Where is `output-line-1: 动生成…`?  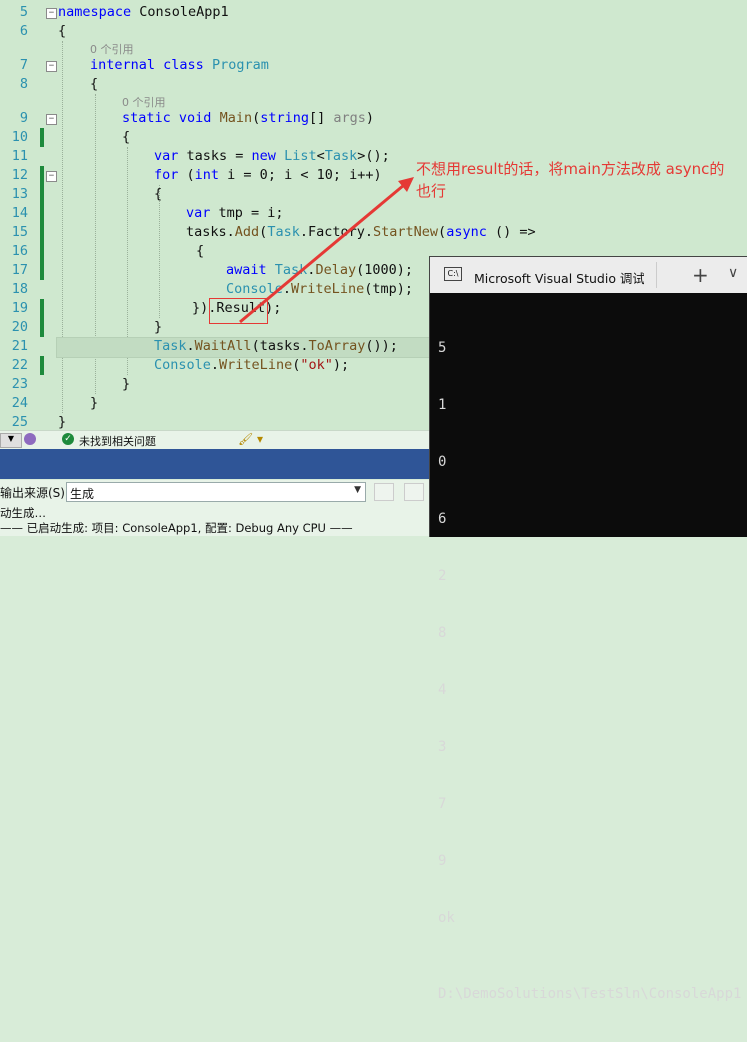 output-line-1: 动生成… is located at coordinates (23, 513).